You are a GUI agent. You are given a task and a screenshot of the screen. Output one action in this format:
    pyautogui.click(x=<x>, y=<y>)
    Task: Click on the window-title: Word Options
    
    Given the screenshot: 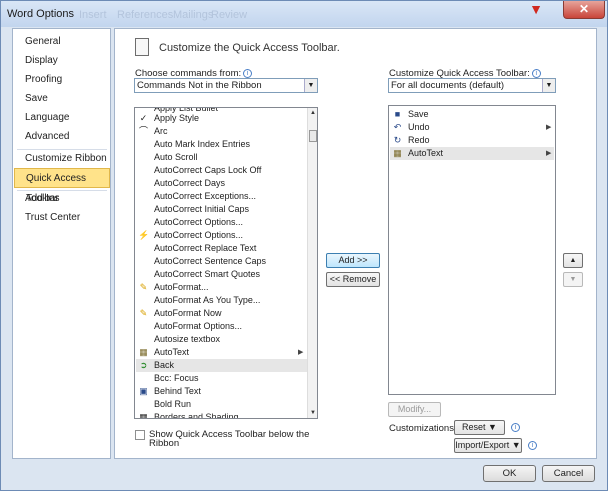 What is the action you would take?
    pyautogui.click(x=41, y=14)
    